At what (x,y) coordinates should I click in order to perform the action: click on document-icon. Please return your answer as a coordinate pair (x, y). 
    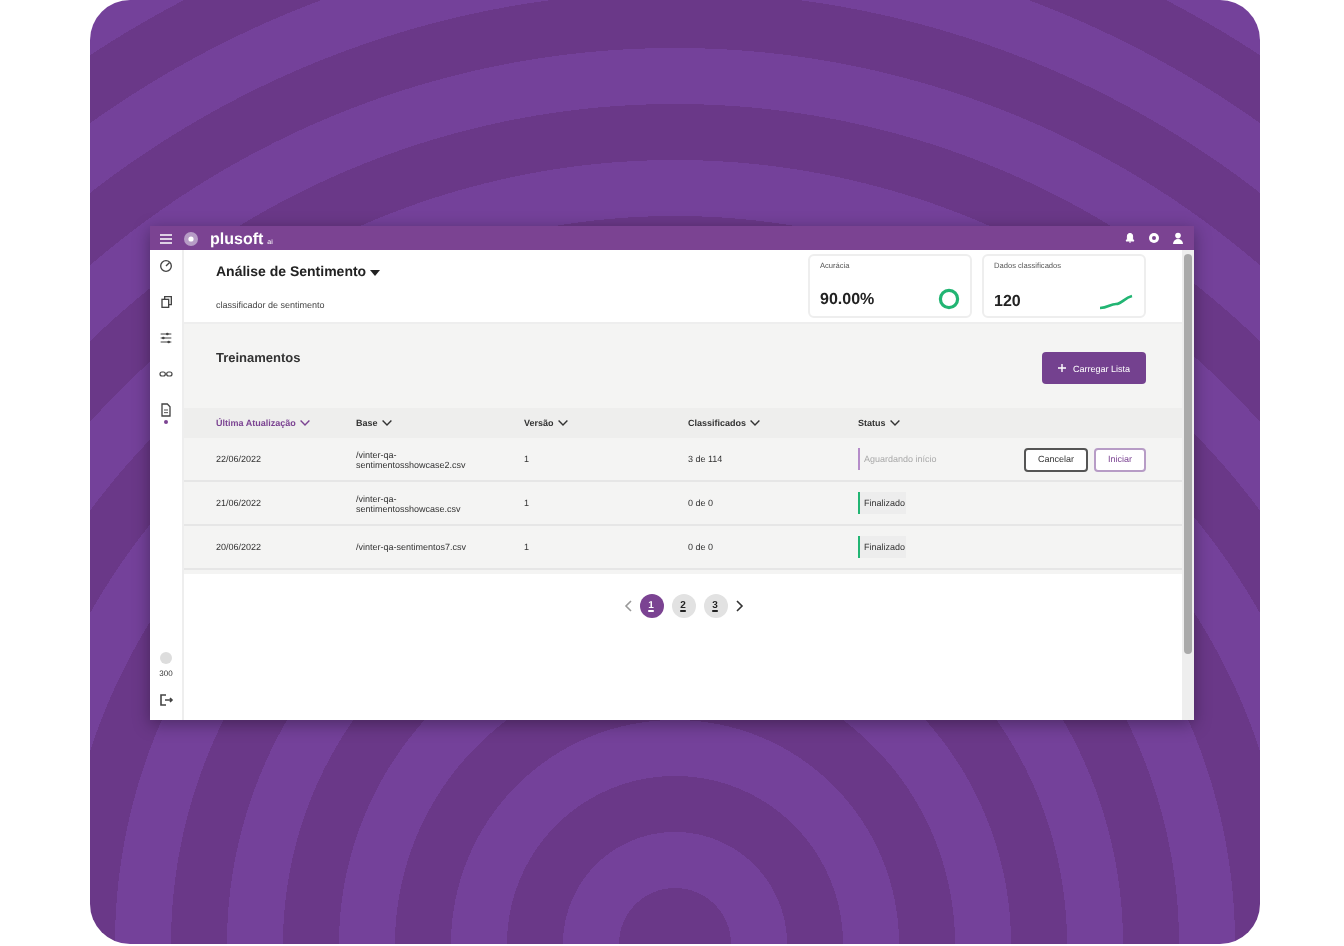
    Looking at the image, I should click on (166, 410).